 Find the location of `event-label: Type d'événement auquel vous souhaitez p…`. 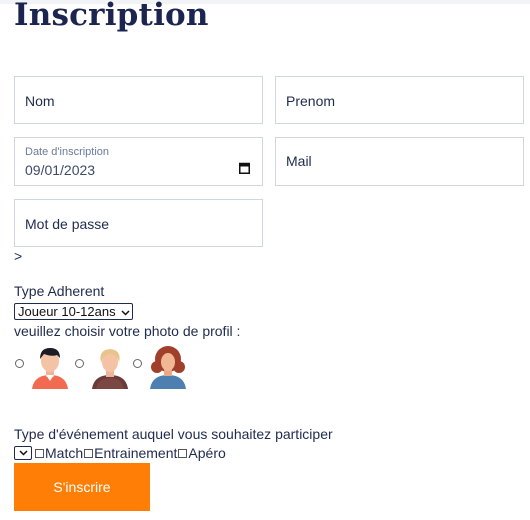

event-label: Type d'événement auquel vous souhaitez p… is located at coordinates (173, 434).